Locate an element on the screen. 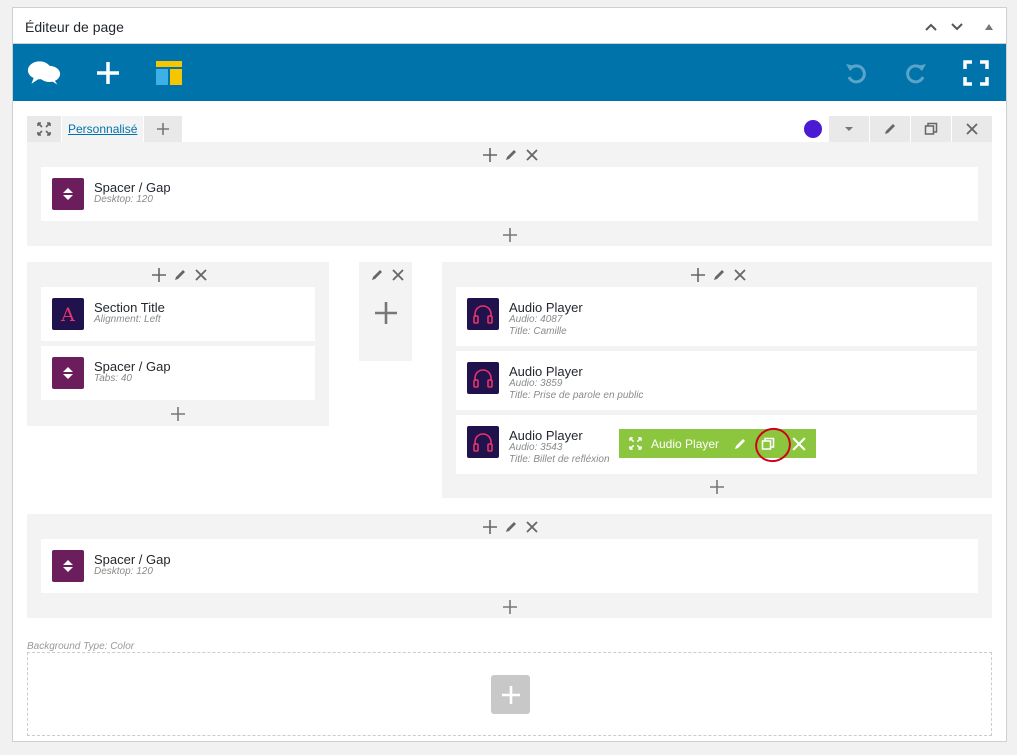  section-1-tabs: Personnalisé is located at coordinates (105, 129).